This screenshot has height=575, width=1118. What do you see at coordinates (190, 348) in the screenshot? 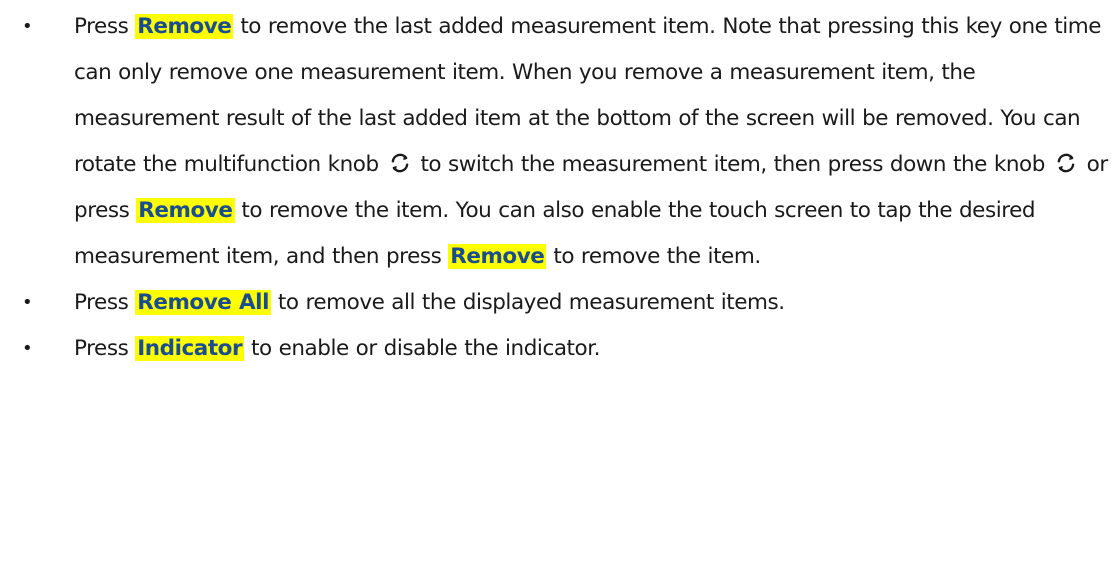
I see `indicator-key-label: Indicator` at bounding box center [190, 348].